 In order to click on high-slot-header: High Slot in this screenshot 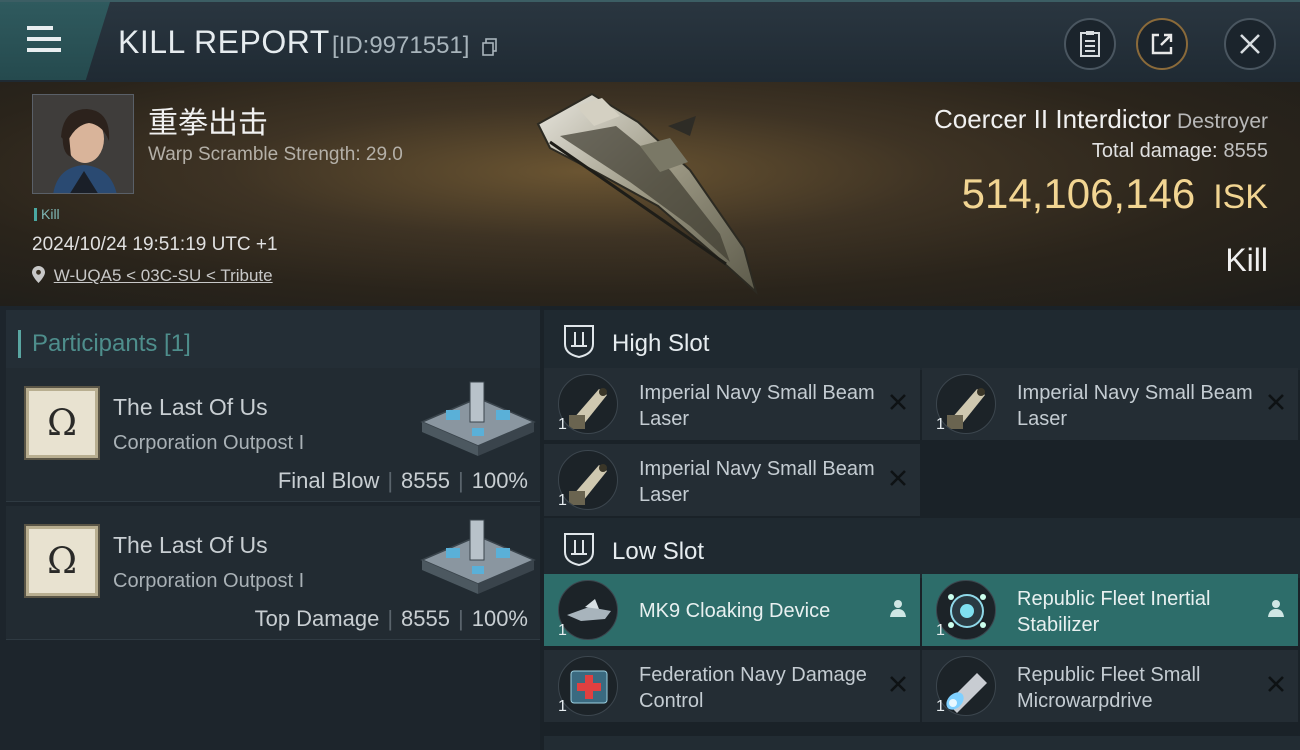, I will do `click(922, 340)`.